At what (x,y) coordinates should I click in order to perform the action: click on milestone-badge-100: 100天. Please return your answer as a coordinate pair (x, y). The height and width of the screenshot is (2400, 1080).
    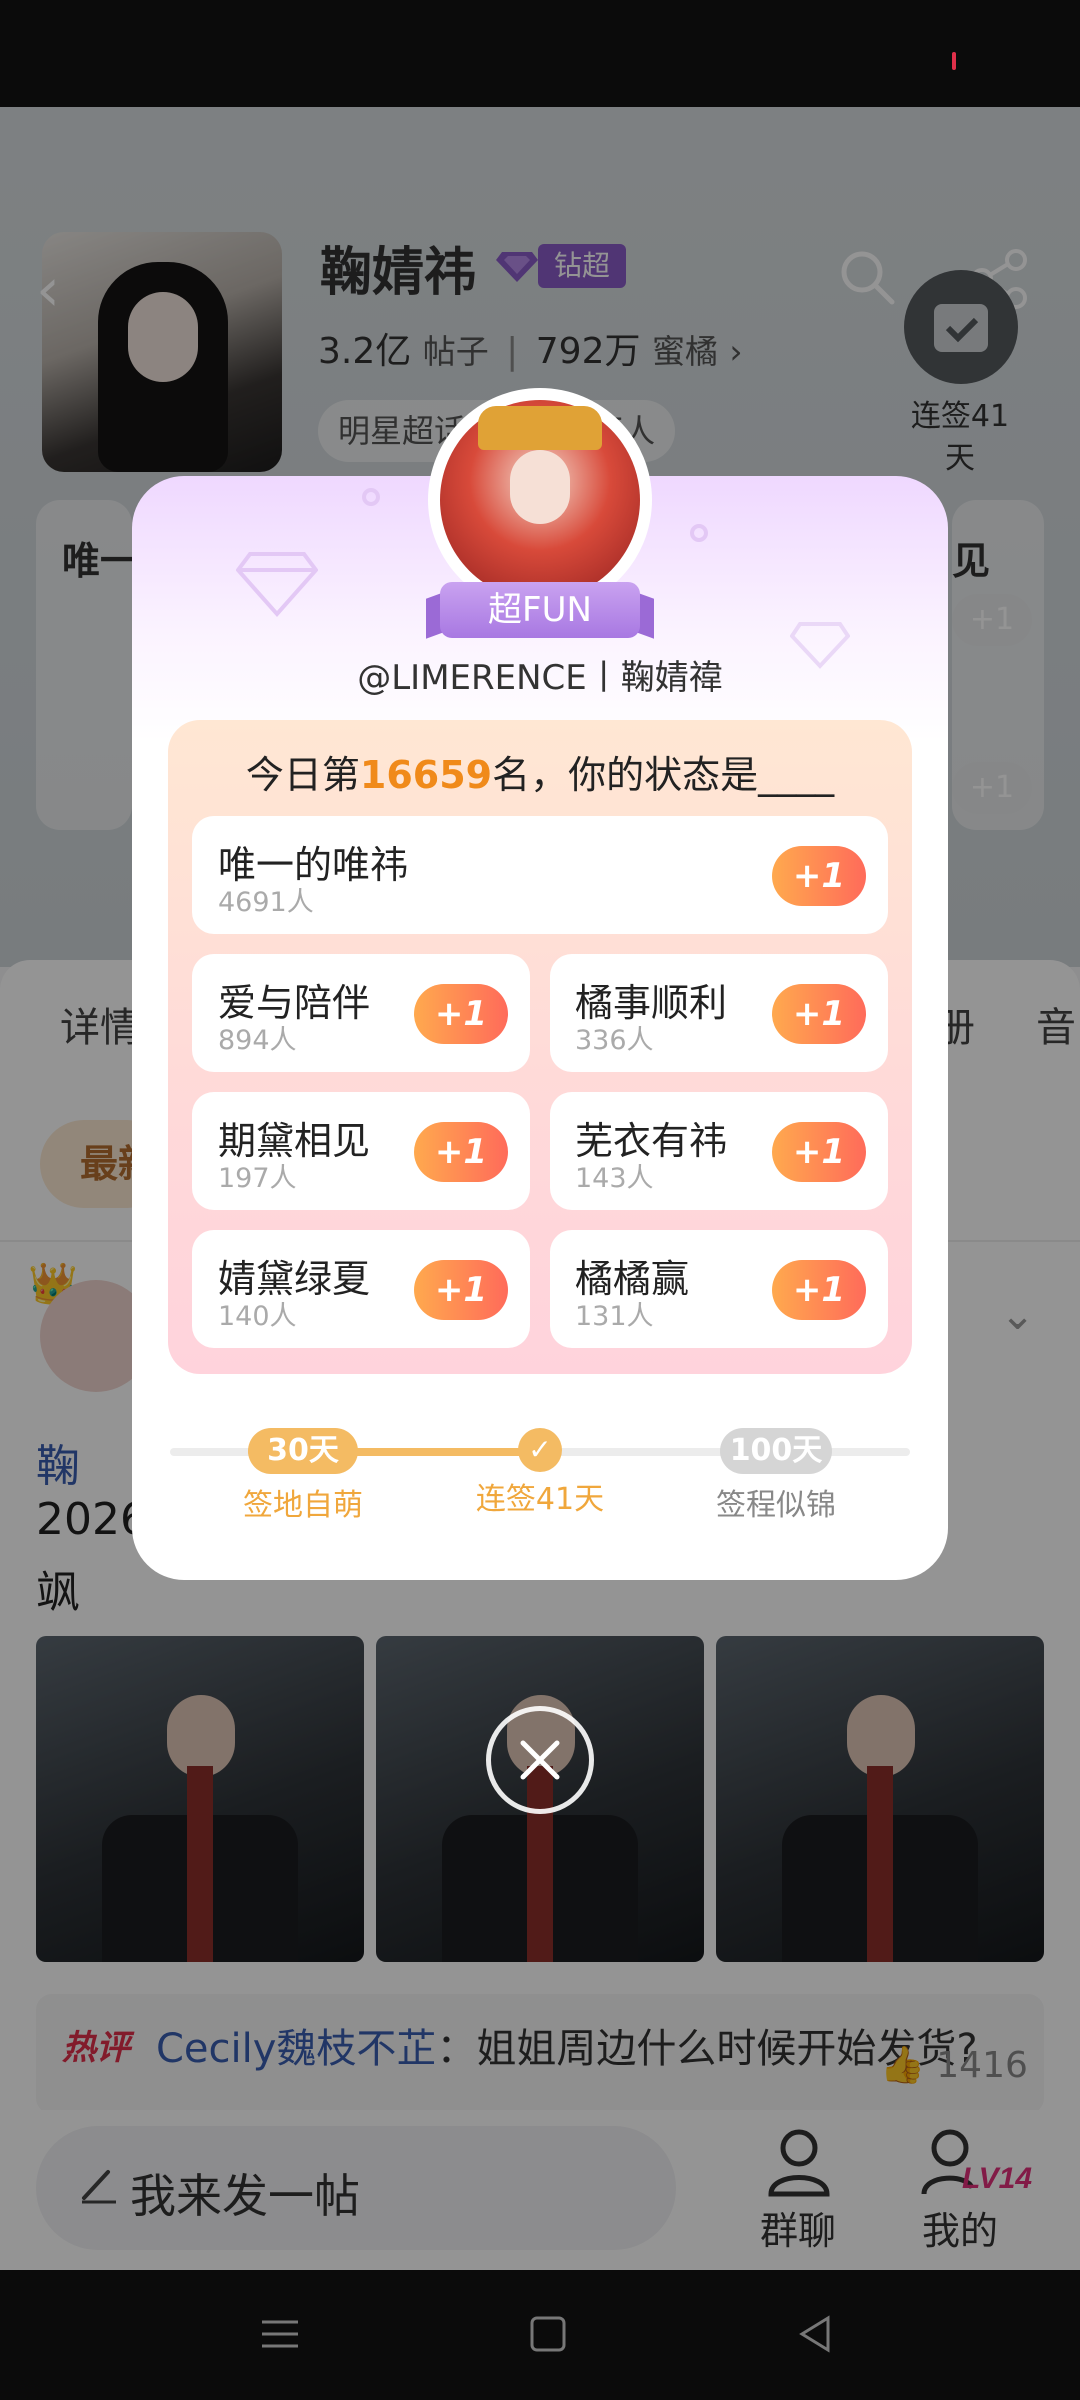
    Looking at the image, I should click on (776, 1451).